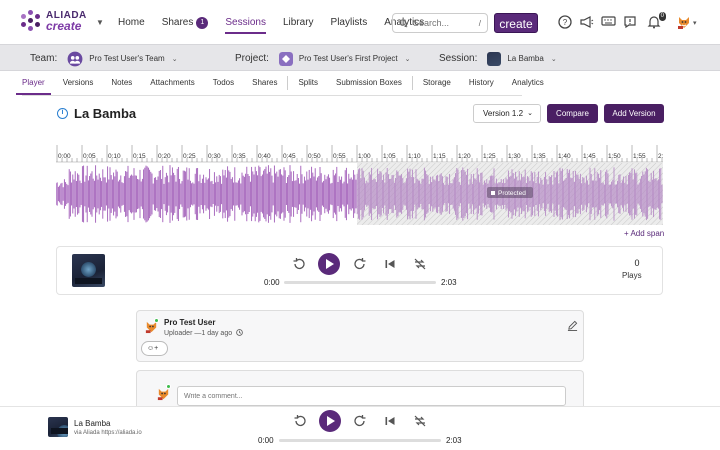 The image size is (720, 450). I want to click on session-thumbnail, so click(494, 58).